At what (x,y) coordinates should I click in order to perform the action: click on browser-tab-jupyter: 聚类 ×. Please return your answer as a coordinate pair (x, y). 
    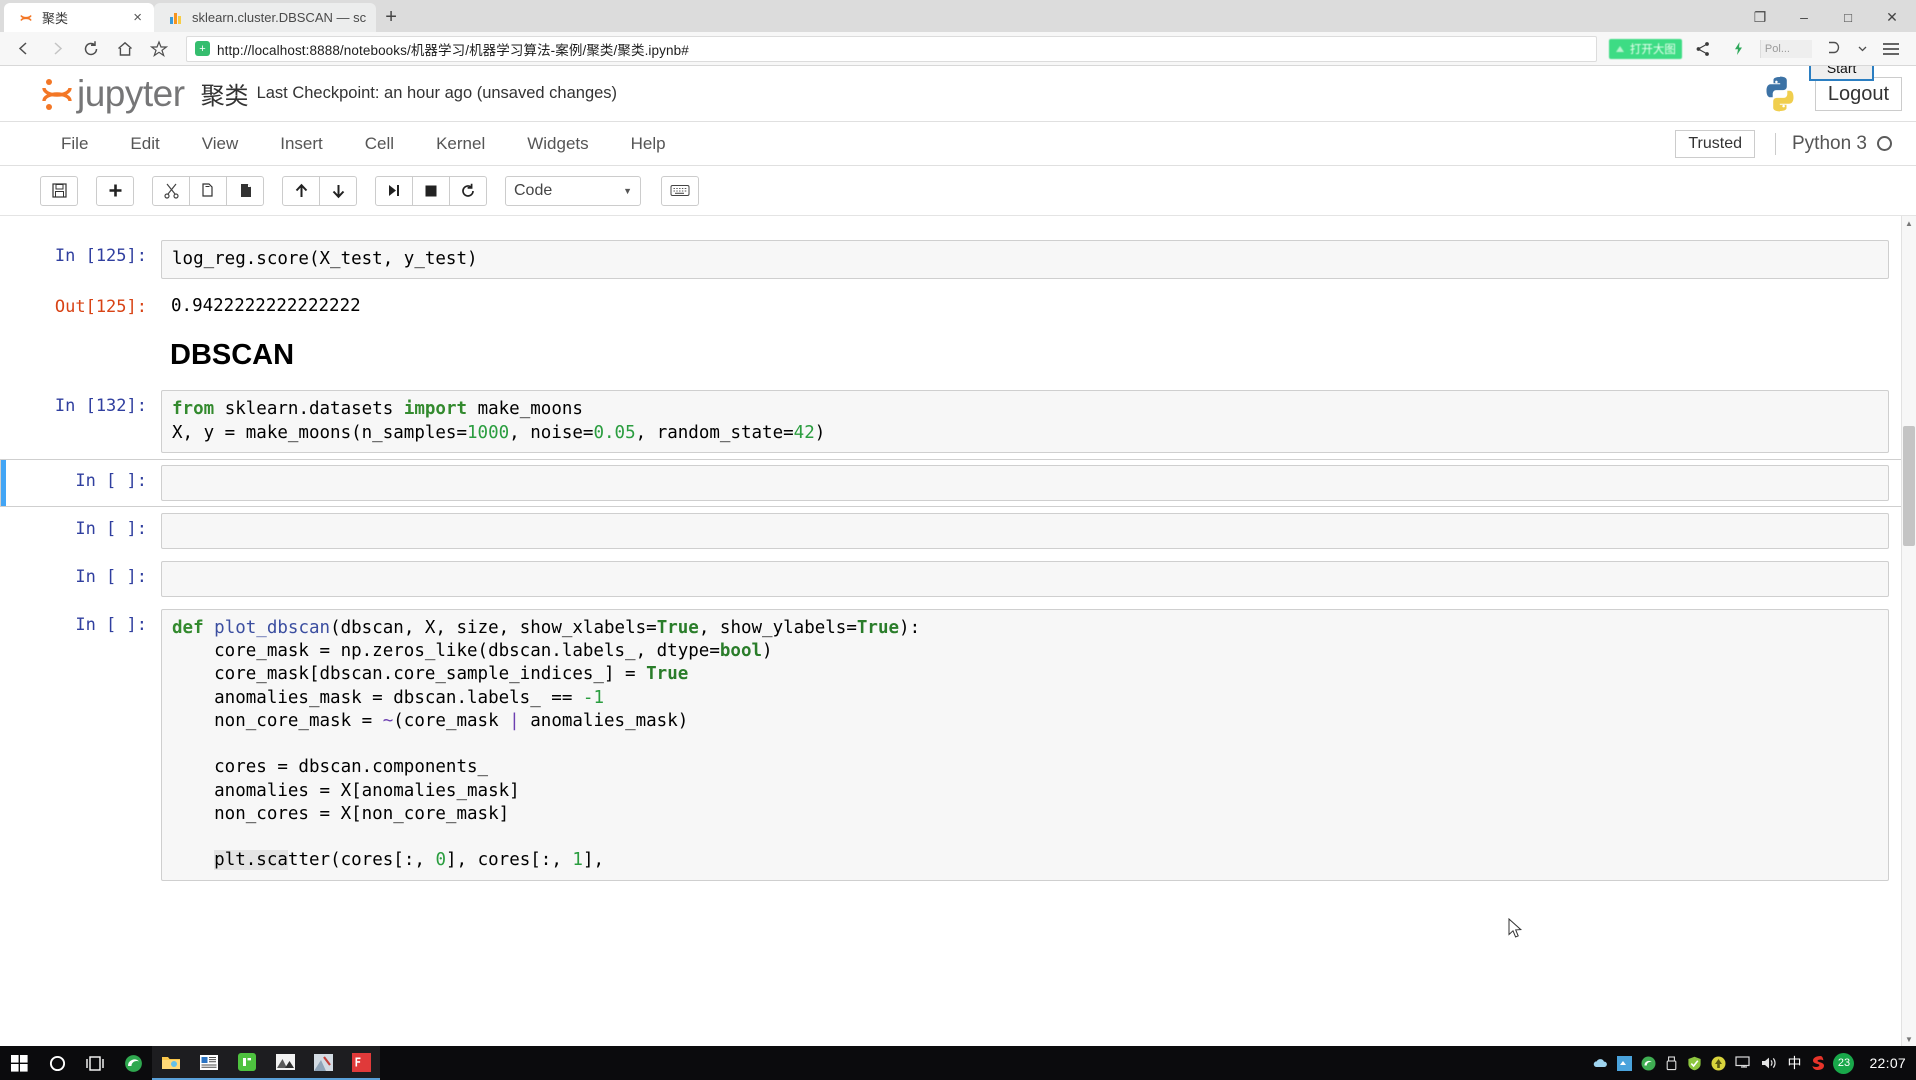
    Looking at the image, I should click on (79, 17).